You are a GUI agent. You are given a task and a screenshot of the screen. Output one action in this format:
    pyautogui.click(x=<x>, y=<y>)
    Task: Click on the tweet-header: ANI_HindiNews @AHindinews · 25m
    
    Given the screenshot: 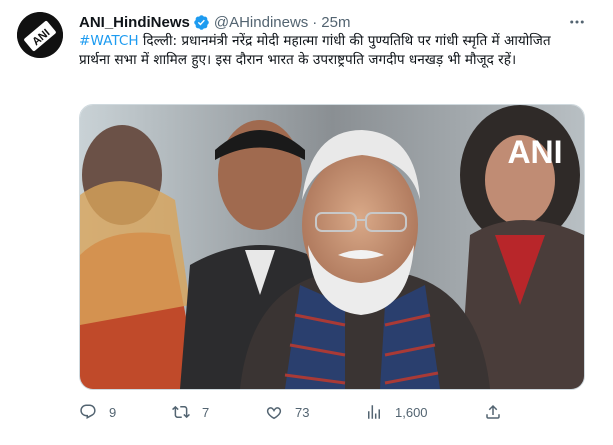 What is the action you would take?
    pyautogui.click(x=214, y=22)
    